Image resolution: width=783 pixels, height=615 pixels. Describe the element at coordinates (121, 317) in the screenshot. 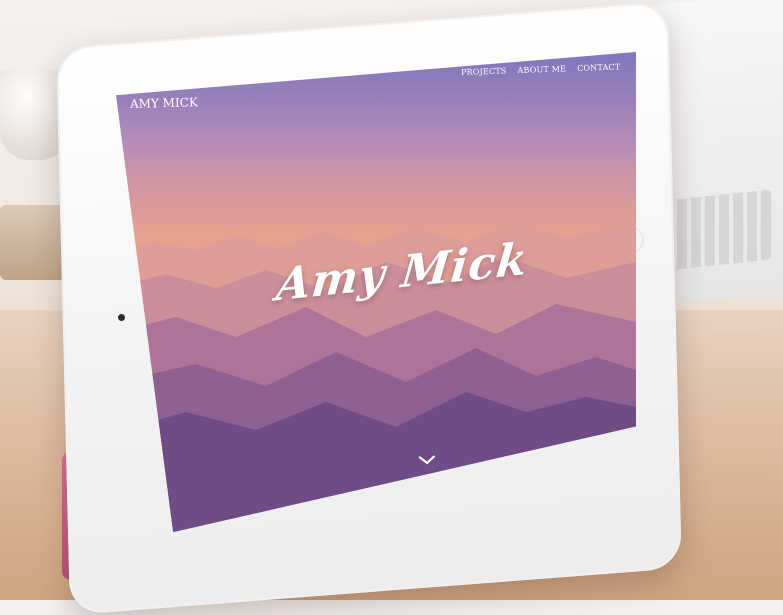

I see `camera-dot-icon` at that location.